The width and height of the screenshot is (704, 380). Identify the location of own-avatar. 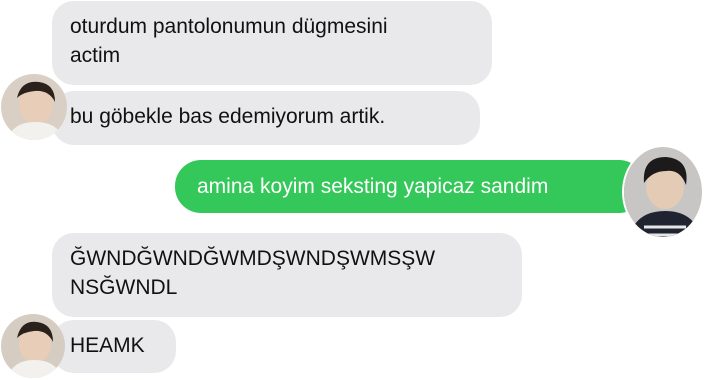
(663, 192).